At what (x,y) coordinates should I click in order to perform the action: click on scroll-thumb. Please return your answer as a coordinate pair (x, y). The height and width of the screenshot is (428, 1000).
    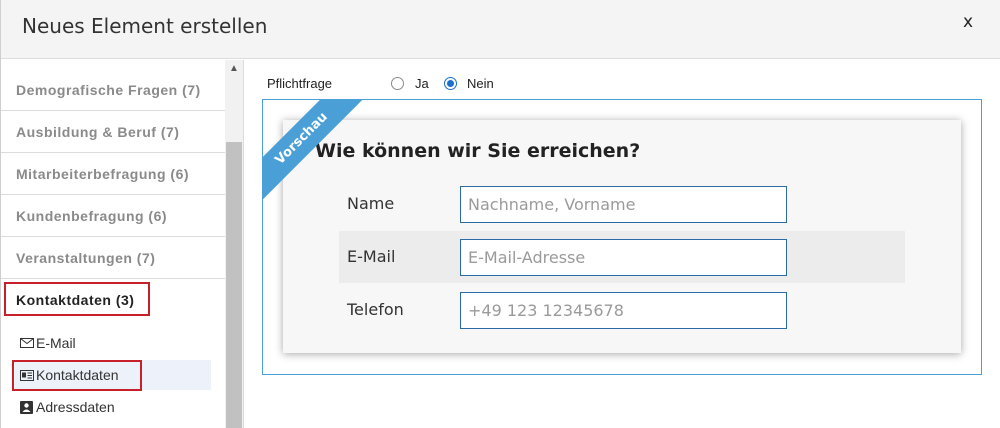
    Looking at the image, I should click on (234, 285).